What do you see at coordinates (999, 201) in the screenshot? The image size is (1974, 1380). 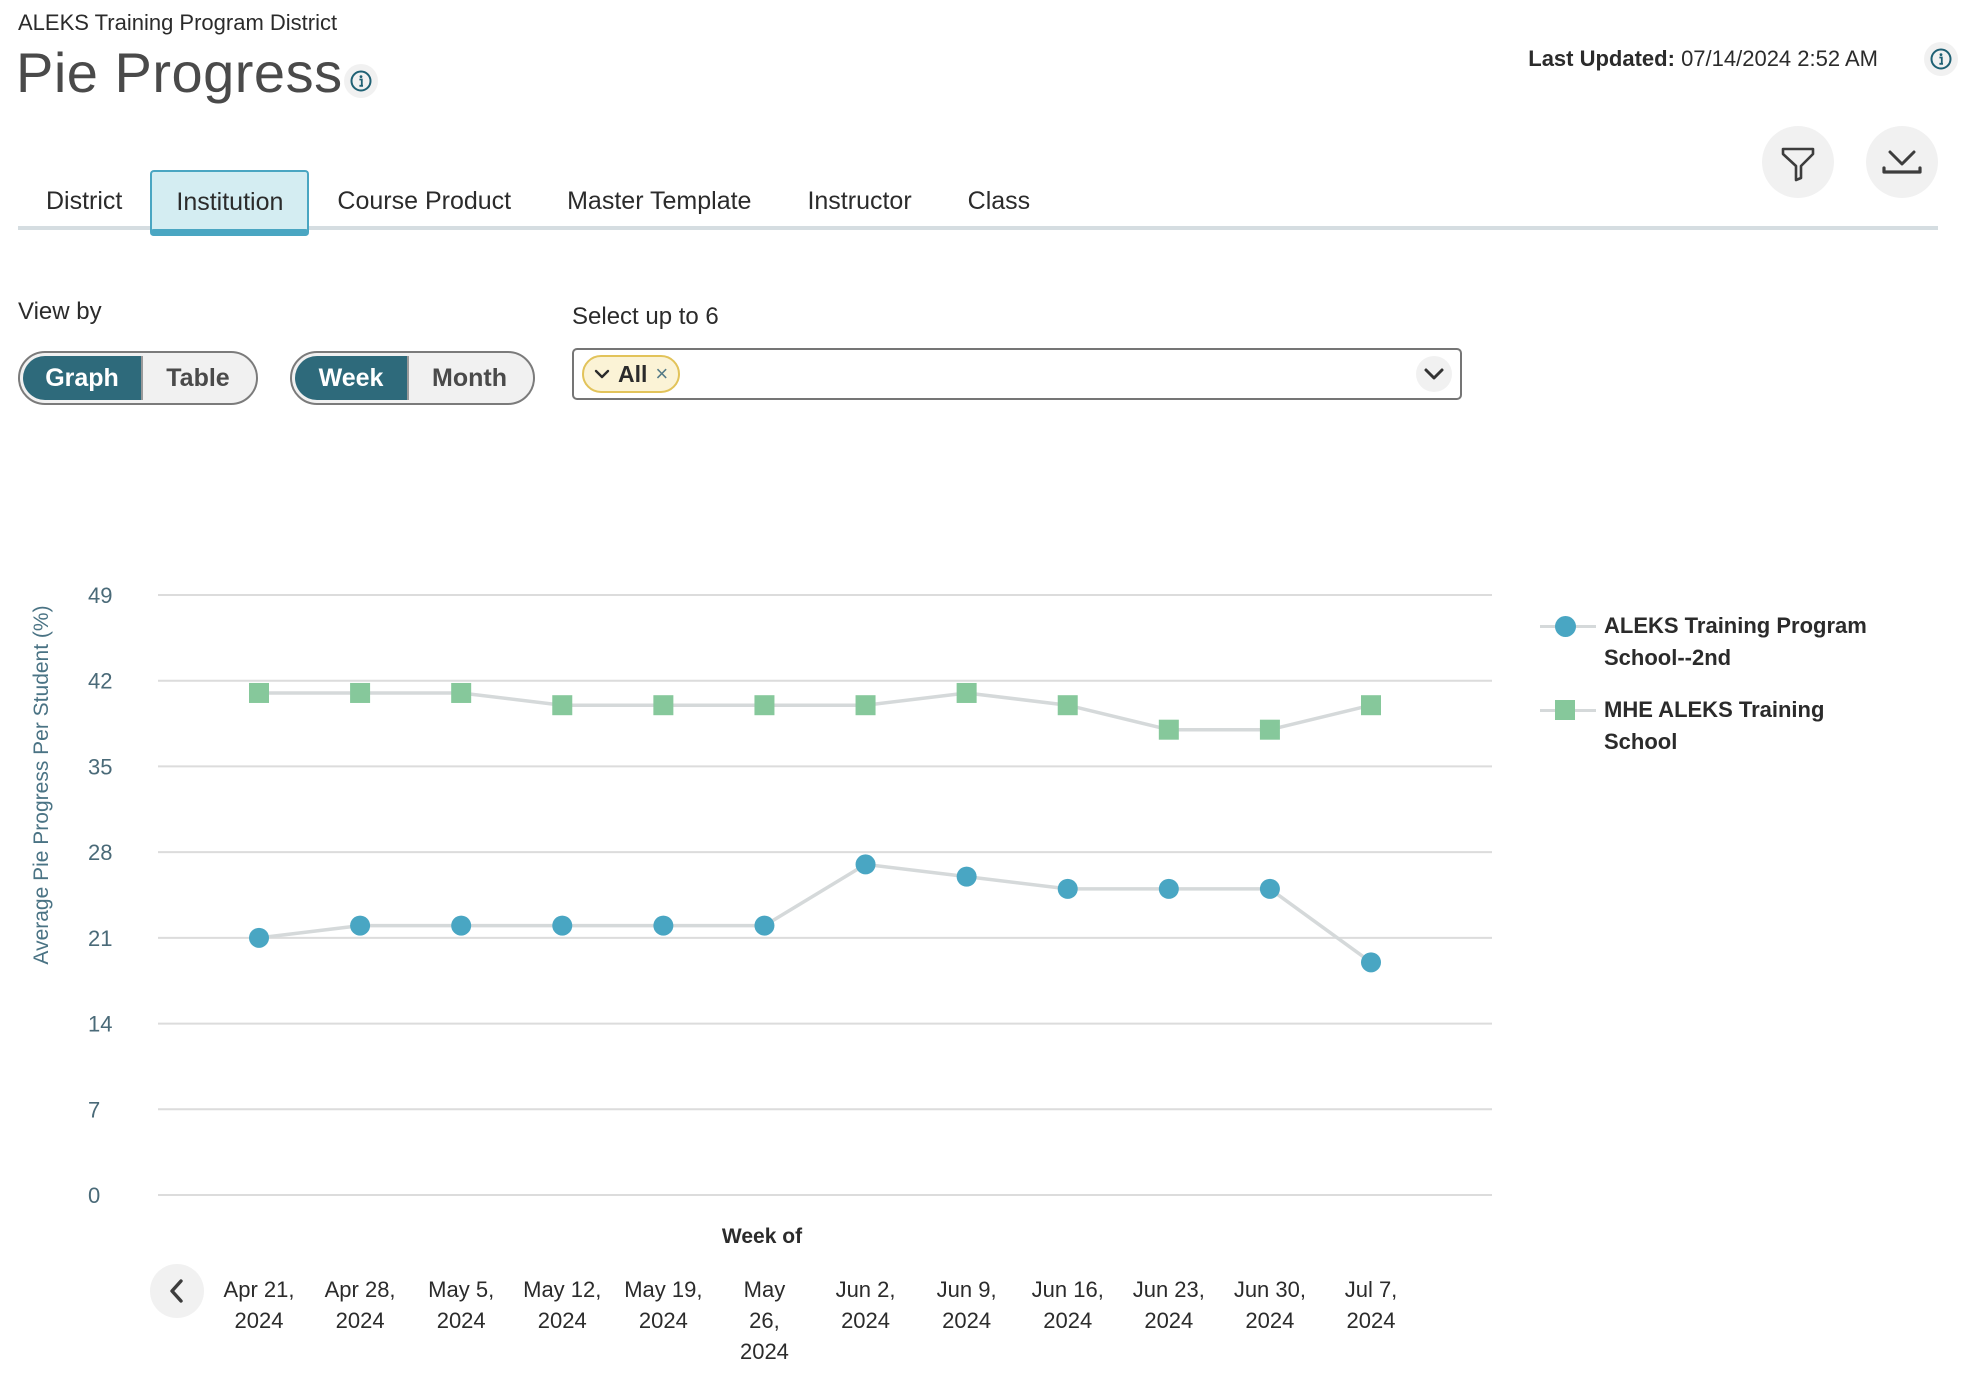 I see `tab-class: Class` at bounding box center [999, 201].